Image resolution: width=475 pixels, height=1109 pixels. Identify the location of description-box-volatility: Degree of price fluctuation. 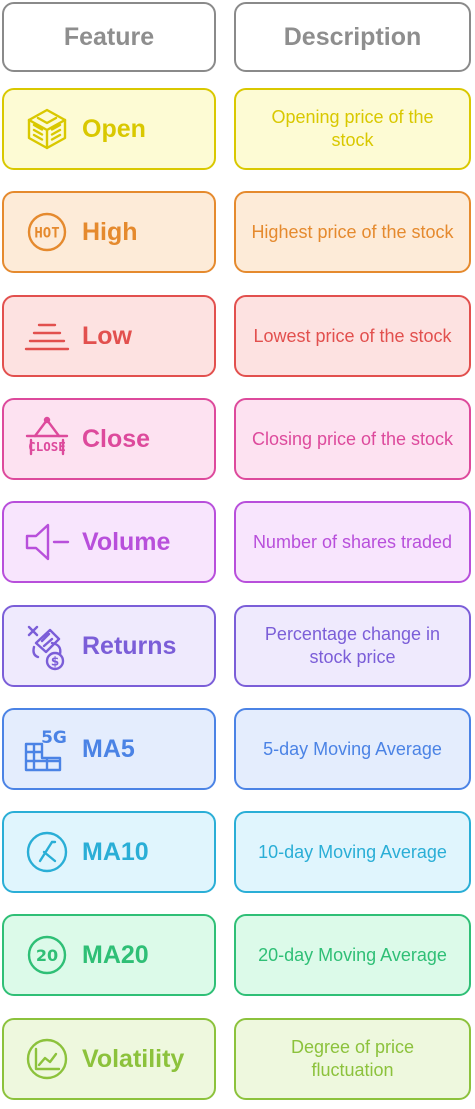
(352, 1059).